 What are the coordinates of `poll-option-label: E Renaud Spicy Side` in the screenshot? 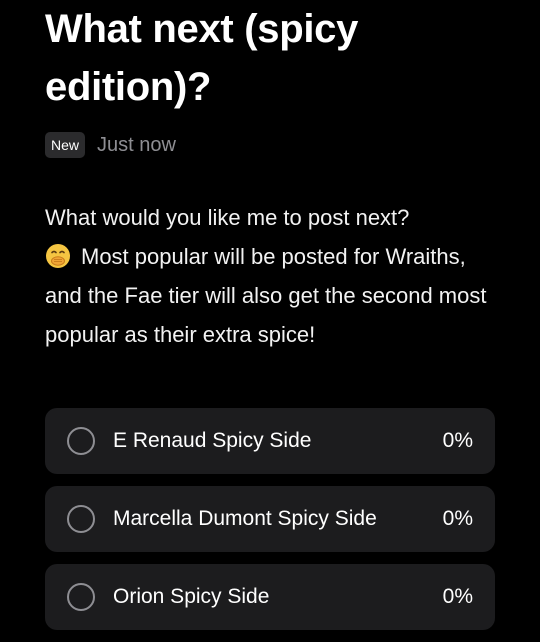 It's located at (212, 440).